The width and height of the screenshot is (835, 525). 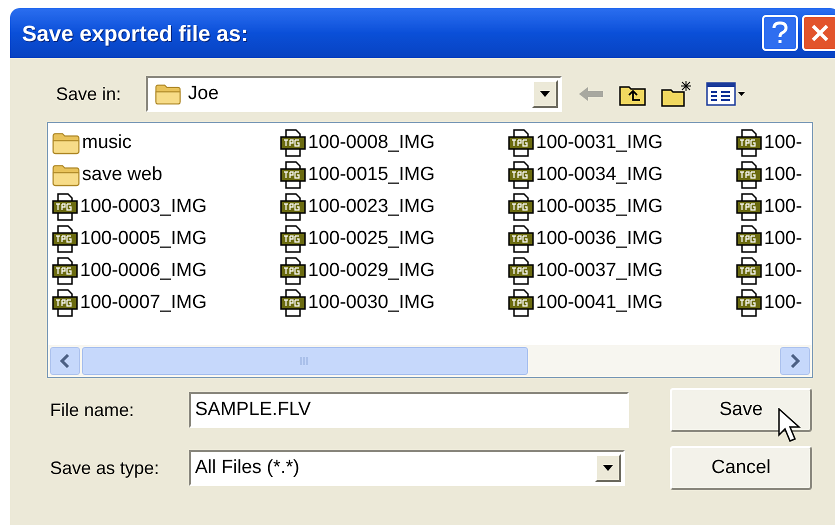 What do you see at coordinates (741, 468) in the screenshot?
I see `cancel-button: Cancel` at bounding box center [741, 468].